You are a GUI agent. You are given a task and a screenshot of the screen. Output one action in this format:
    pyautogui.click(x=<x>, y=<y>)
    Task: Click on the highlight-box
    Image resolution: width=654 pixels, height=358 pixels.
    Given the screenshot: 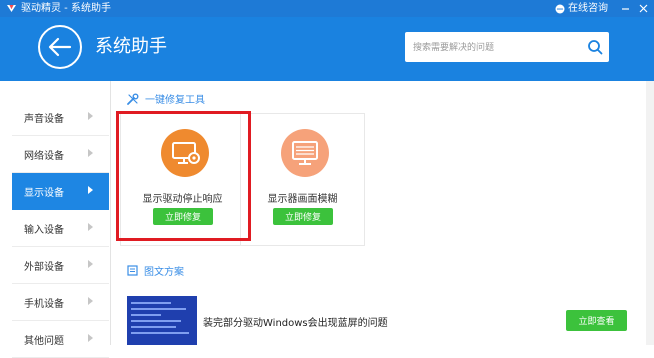 What is the action you would take?
    pyautogui.click(x=183, y=176)
    